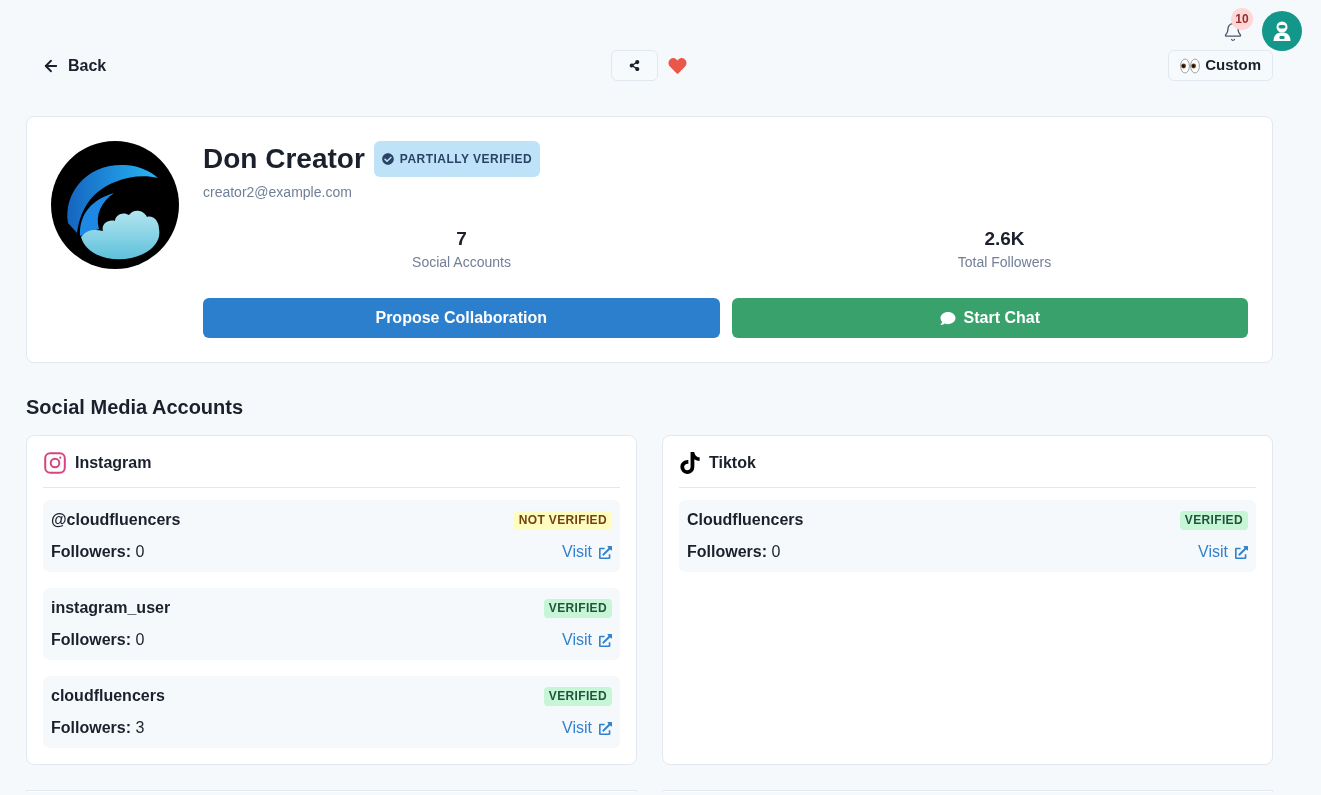  I want to click on notification-bell-icon, so click(1233, 32).